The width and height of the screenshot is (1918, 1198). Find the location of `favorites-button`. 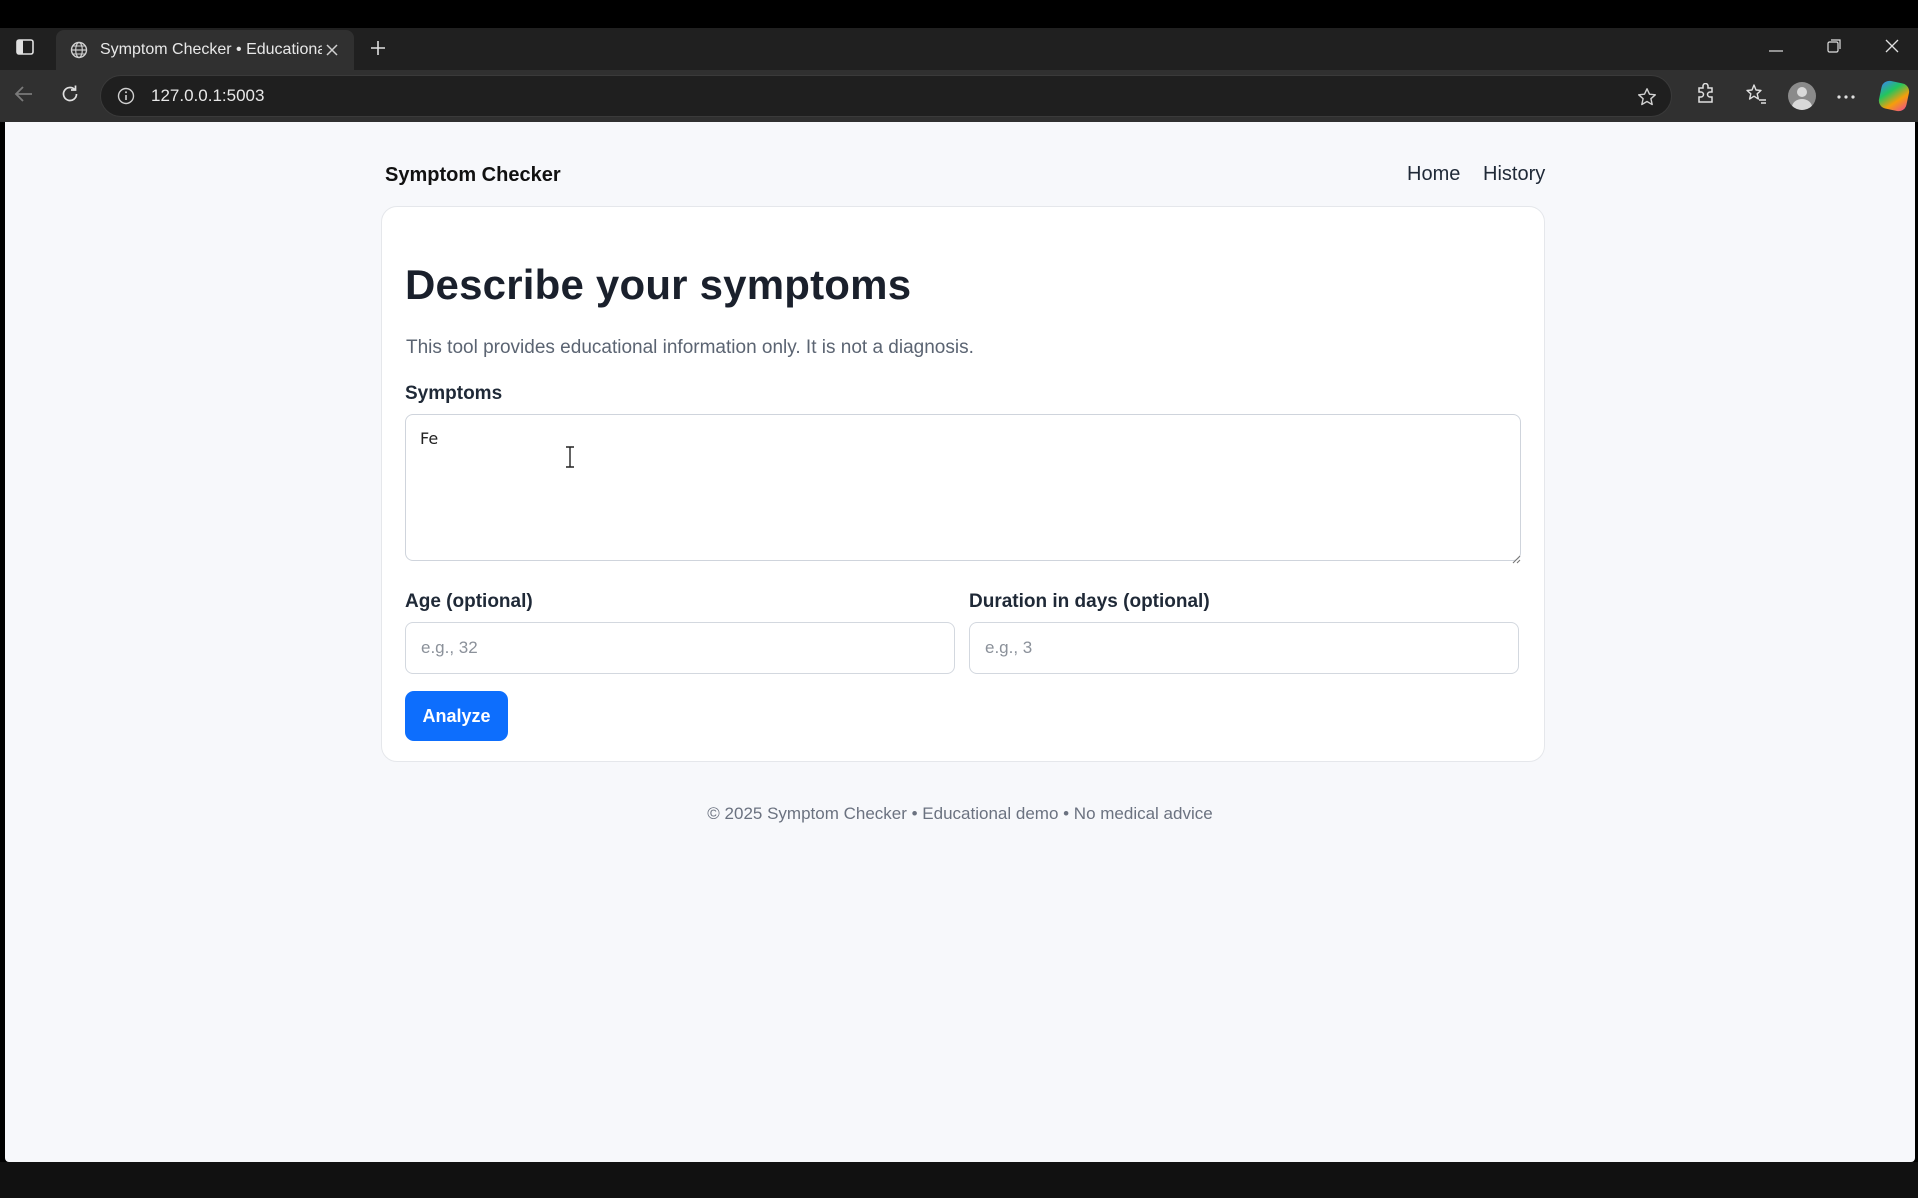

favorites-button is located at coordinates (1756, 96).